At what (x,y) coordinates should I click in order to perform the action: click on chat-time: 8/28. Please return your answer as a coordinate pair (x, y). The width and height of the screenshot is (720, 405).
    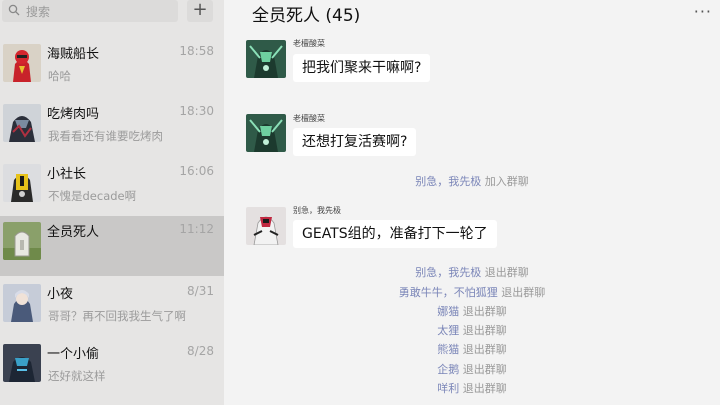
    Looking at the image, I should click on (200, 351).